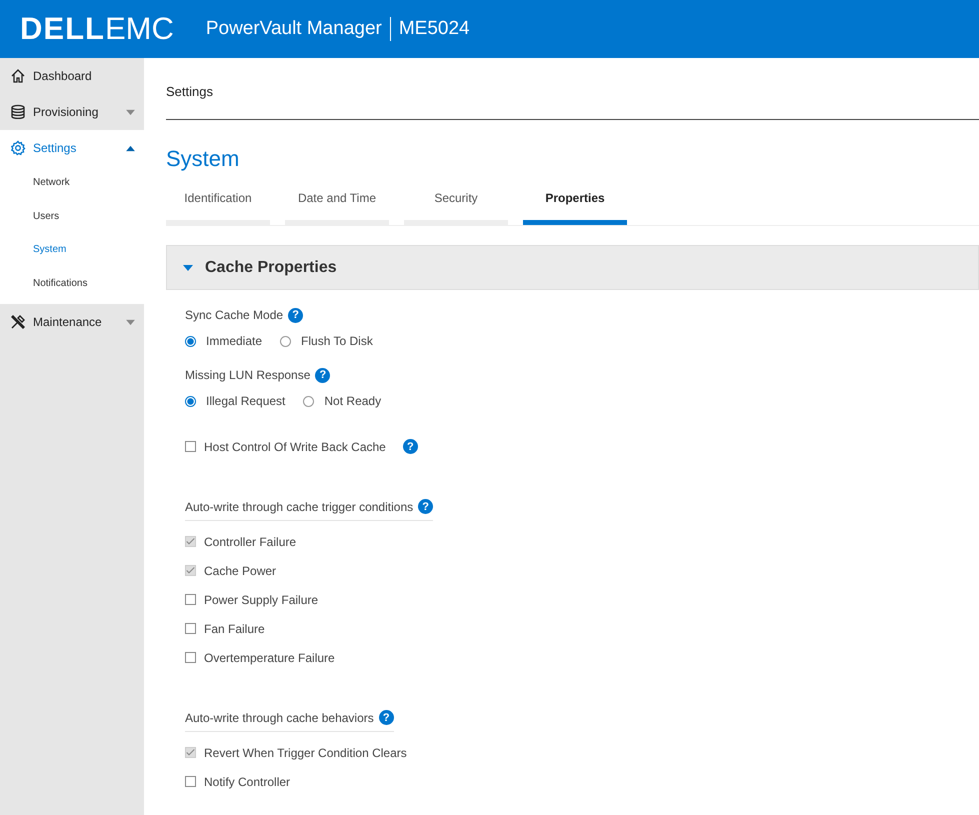 This screenshot has height=815, width=979. I want to click on company-logo: DELLEMC, so click(97, 29).